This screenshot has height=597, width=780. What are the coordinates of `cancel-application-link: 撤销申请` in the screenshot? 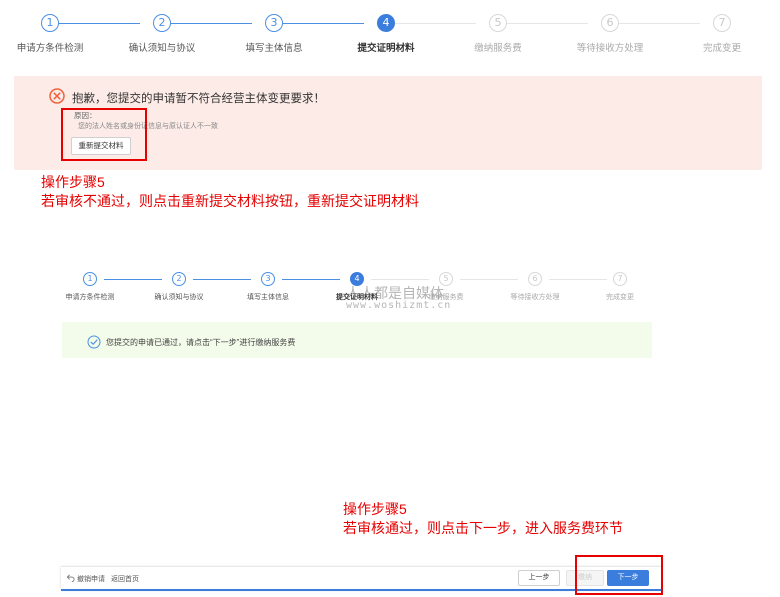 It's located at (91, 579).